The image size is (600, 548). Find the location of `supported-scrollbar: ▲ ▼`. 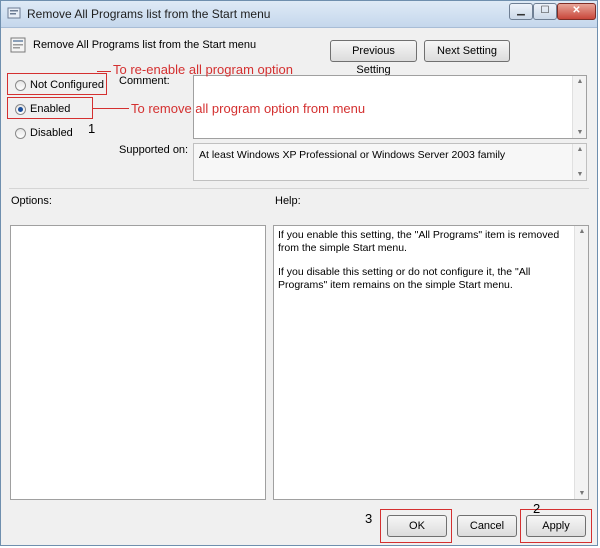

supported-scrollbar: ▲ ▼ is located at coordinates (579, 162).